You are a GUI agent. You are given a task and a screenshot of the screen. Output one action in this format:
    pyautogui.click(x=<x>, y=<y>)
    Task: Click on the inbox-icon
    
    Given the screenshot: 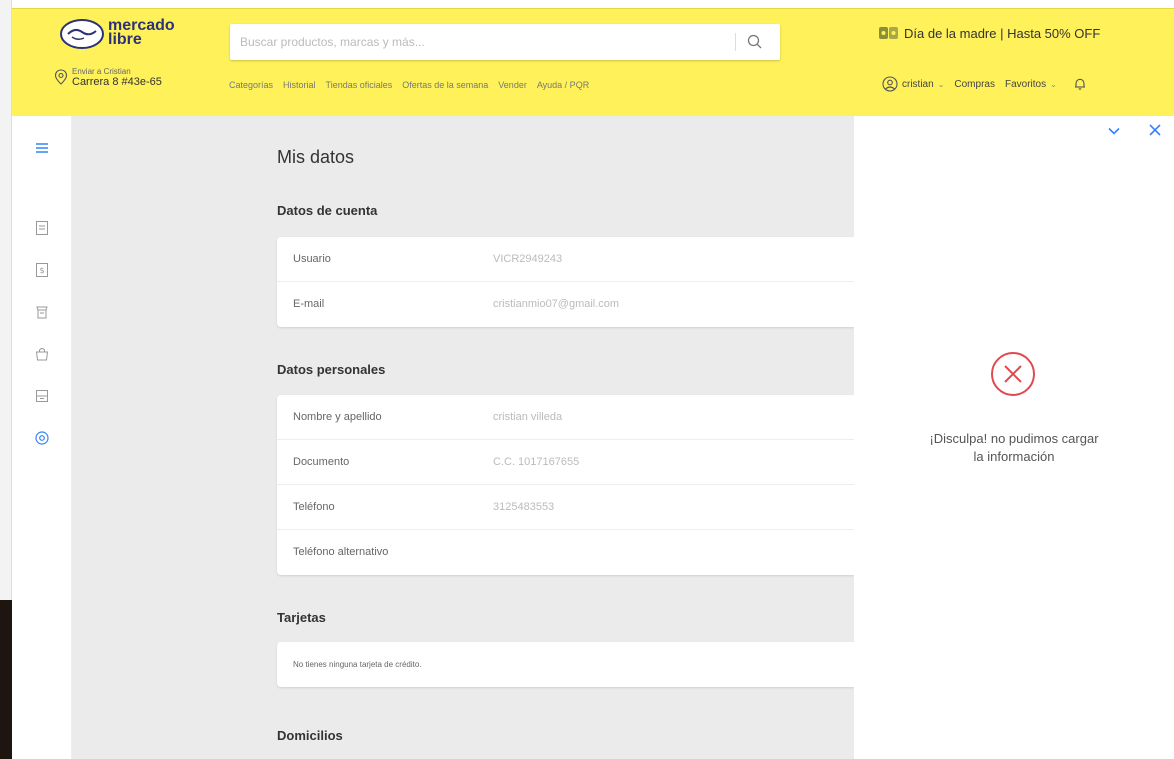 What is the action you would take?
    pyautogui.click(x=42, y=396)
    